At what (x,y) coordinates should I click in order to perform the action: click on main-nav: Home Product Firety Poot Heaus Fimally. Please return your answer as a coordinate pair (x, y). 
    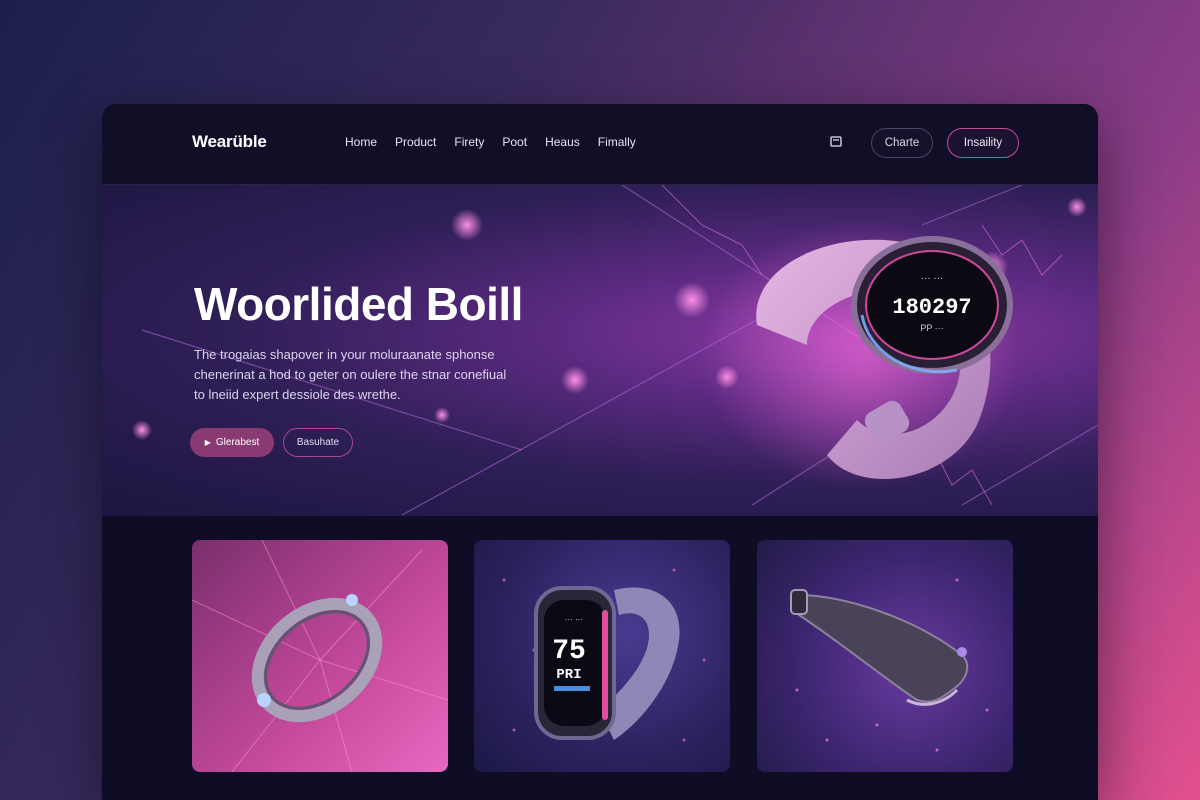
    Looking at the image, I should click on (490, 142).